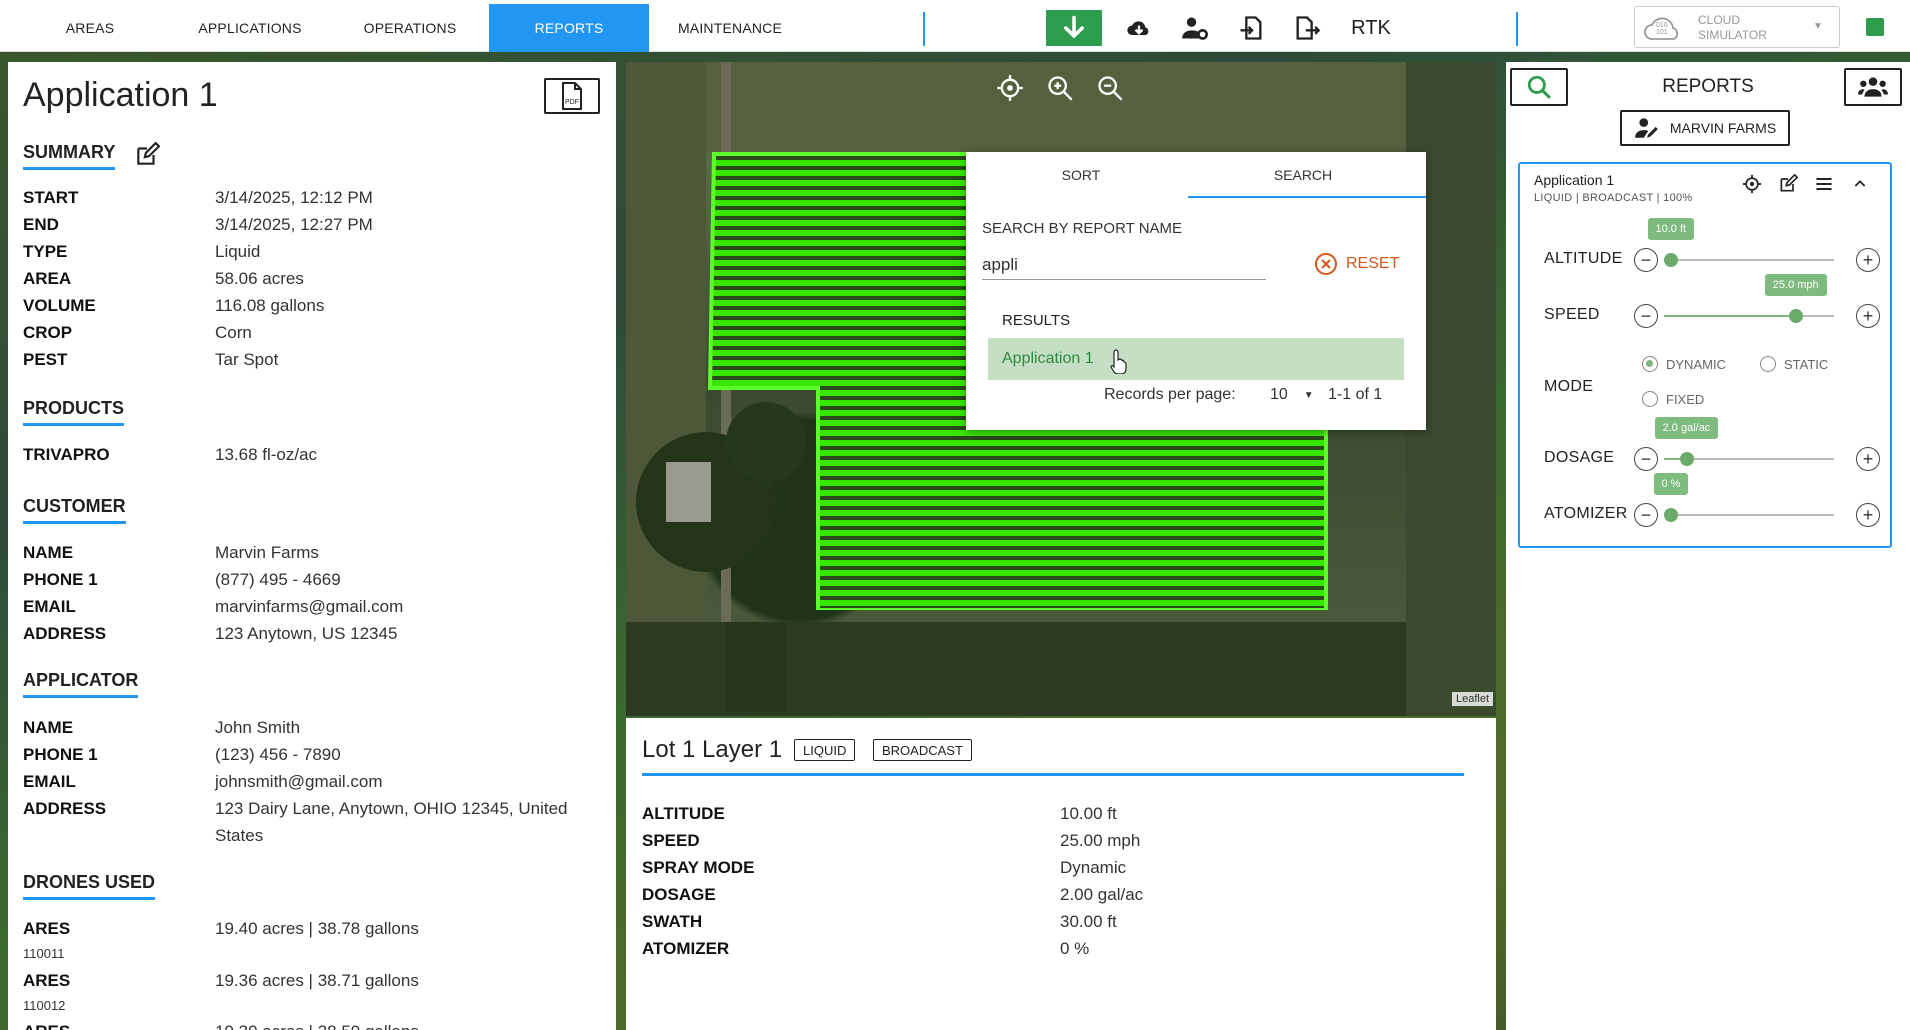 Image resolution: width=1910 pixels, height=1030 pixels. Describe the element at coordinates (1671, 260) in the screenshot. I see `altitude-slider-thumb` at that location.